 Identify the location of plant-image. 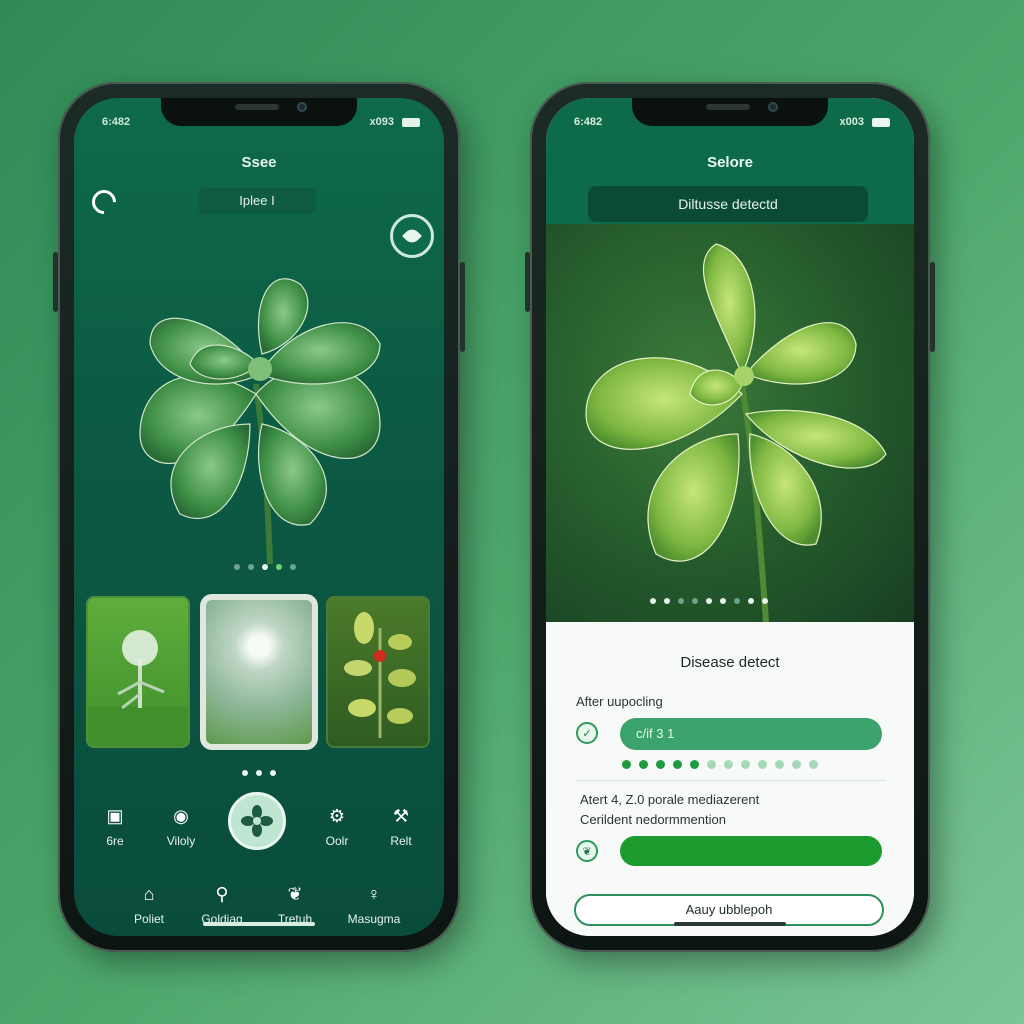
(736, 433).